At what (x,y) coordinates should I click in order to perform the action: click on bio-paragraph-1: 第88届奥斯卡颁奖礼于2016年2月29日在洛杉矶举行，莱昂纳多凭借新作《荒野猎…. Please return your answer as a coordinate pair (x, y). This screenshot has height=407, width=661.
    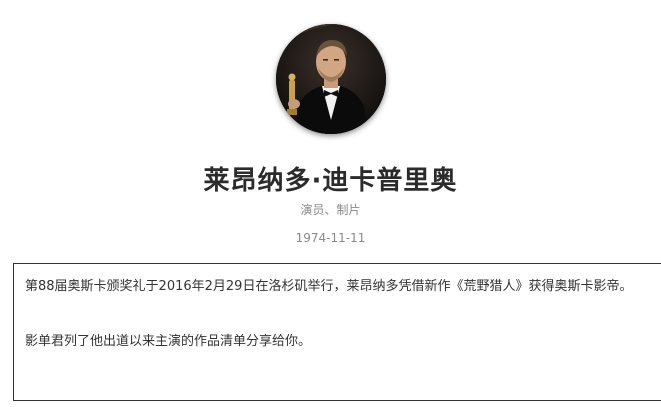
    Looking at the image, I should click on (329, 286).